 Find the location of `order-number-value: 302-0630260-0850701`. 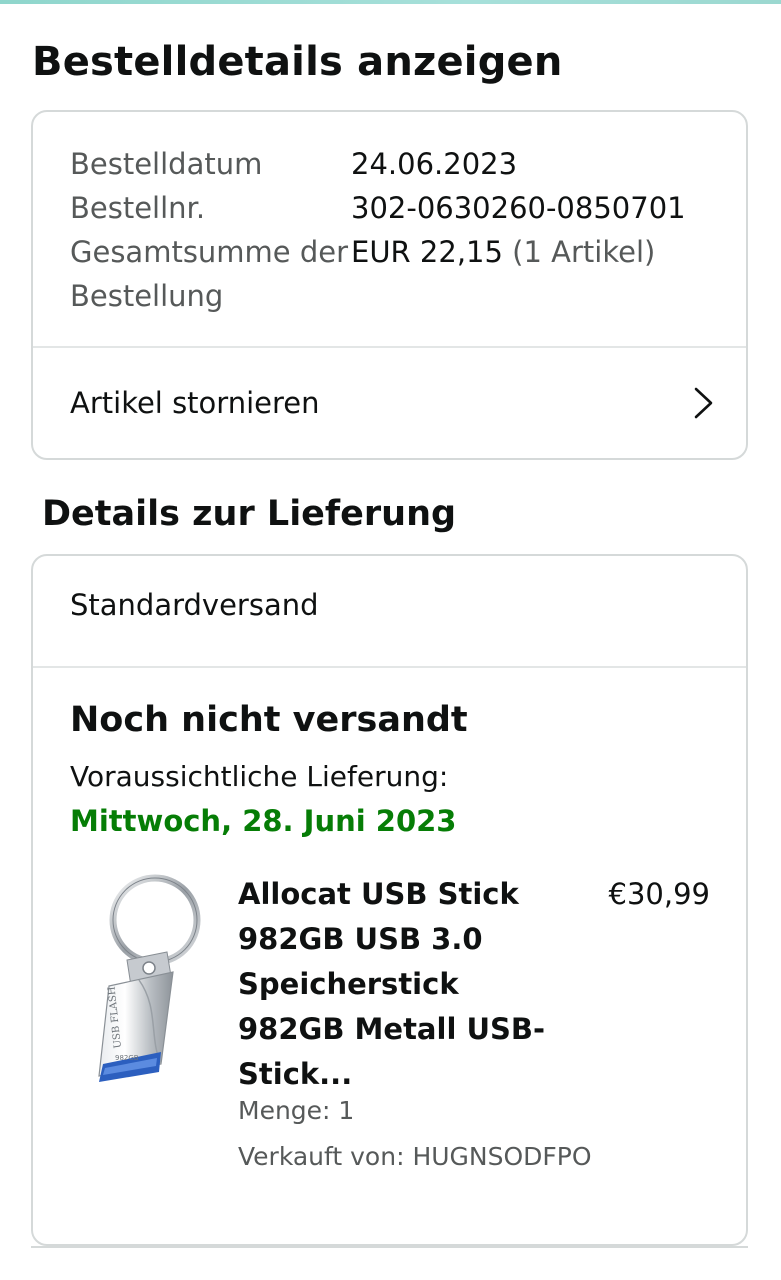

order-number-value: 302-0630260-0850701 is located at coordinates (518, 208).